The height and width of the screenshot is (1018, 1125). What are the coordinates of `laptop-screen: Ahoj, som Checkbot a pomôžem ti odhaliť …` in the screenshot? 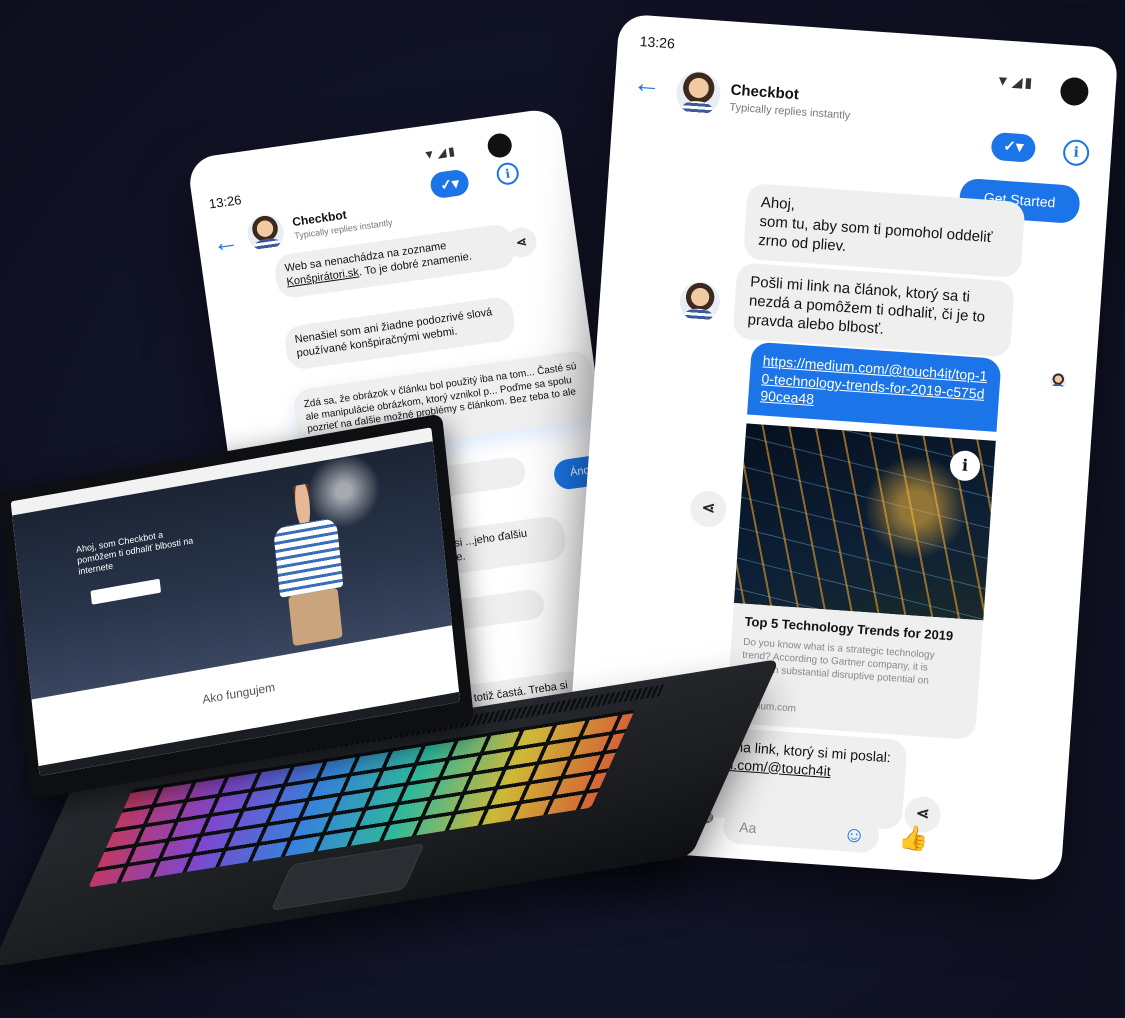 It's located at (235, 602).